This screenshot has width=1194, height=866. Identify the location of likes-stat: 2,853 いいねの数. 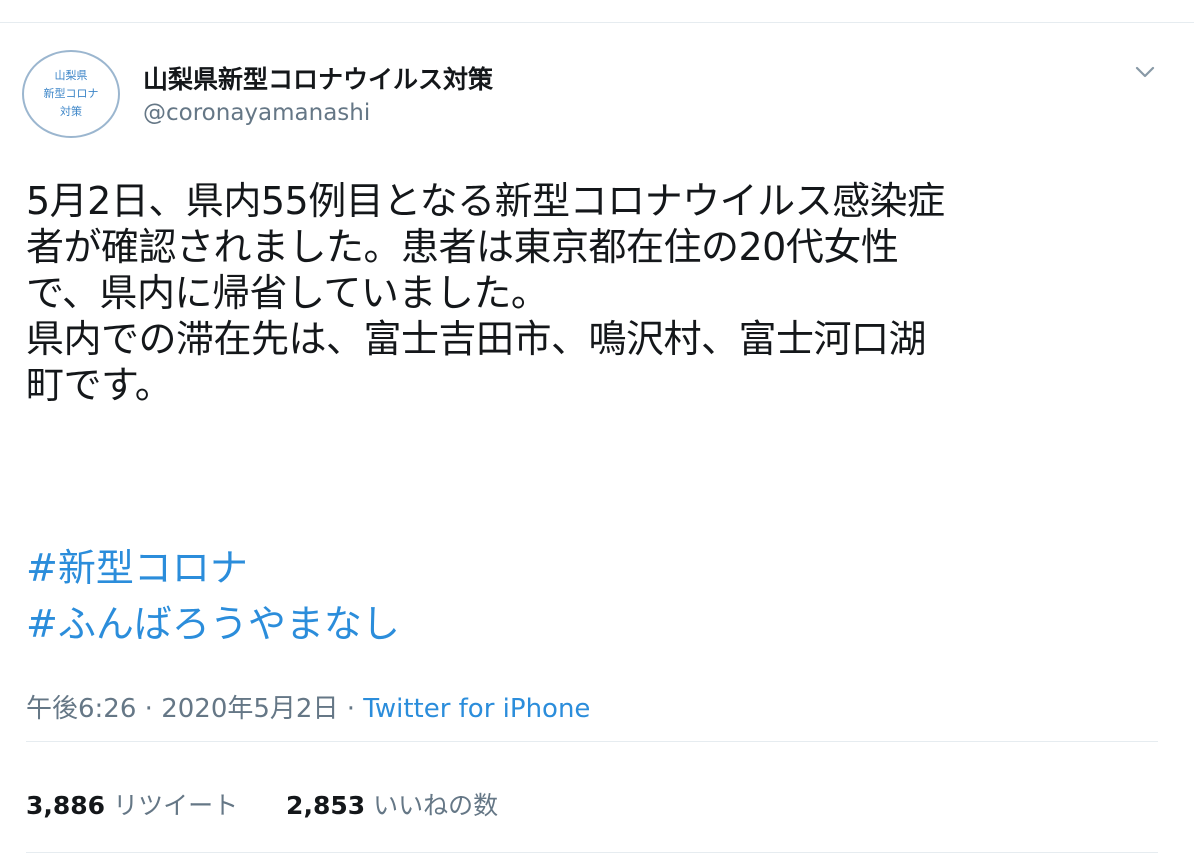
(392, 804).